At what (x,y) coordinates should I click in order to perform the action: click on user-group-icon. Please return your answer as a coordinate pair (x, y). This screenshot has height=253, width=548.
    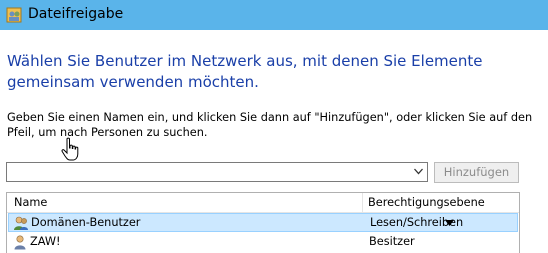
    Looking at the image, I should click on (21, 223).